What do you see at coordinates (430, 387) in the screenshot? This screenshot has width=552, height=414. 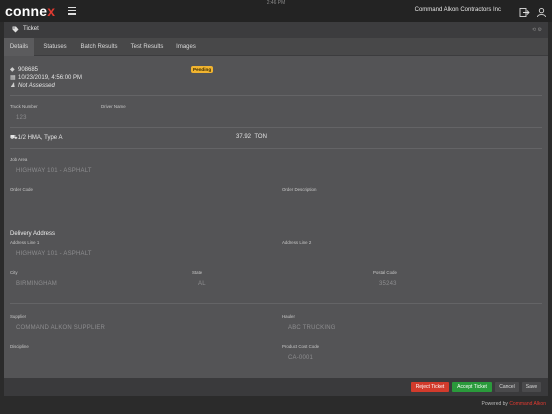 I see `reject-ticket-button: Reject Ticket` at bounding box center [430, 387].